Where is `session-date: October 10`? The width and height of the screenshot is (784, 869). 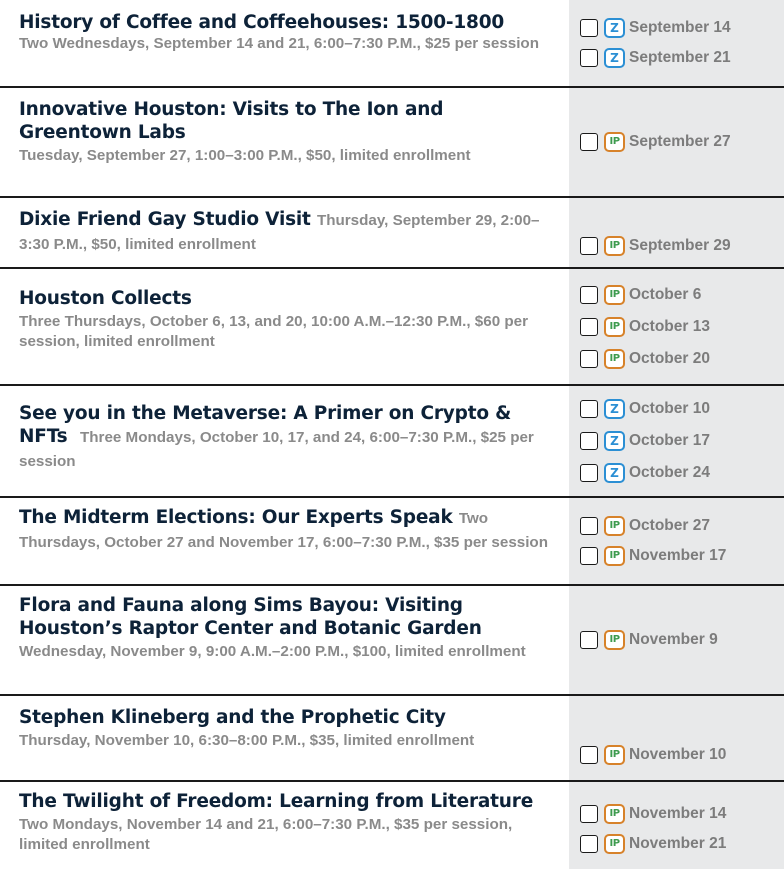
session-date: October 10 is located at coordinates (669, 408).